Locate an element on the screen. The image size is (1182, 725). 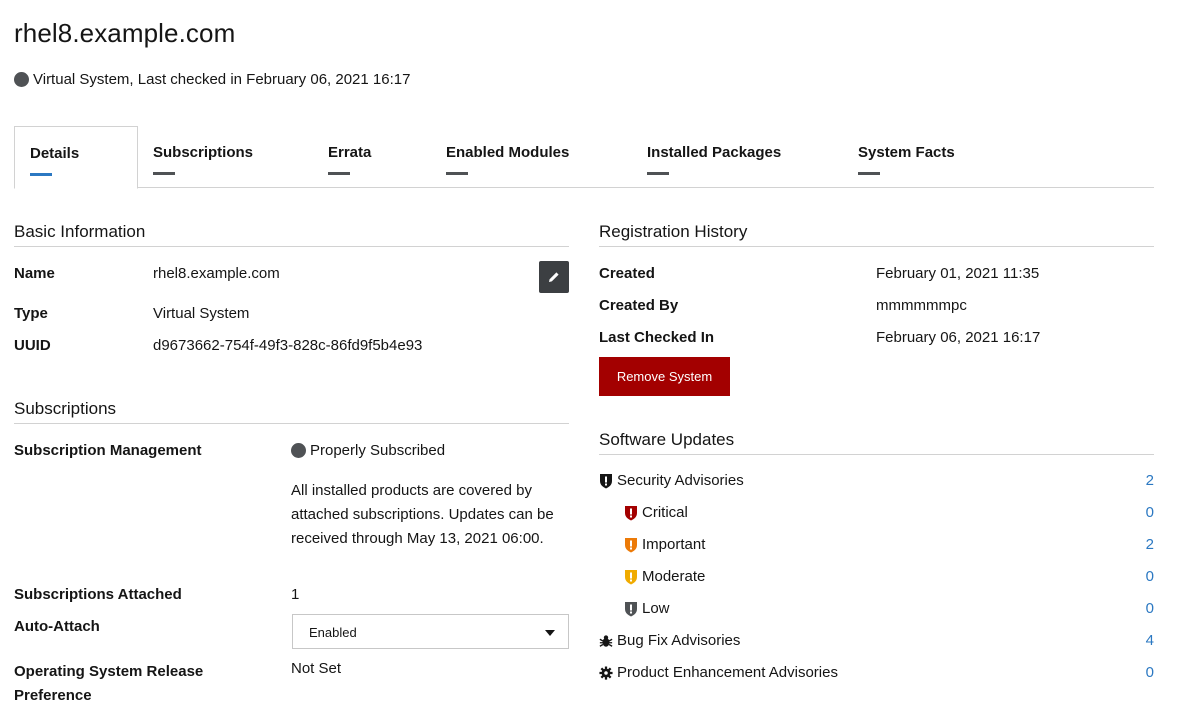
bug-fix-advisories-count: 4 is located at coordinates (1142, 640).